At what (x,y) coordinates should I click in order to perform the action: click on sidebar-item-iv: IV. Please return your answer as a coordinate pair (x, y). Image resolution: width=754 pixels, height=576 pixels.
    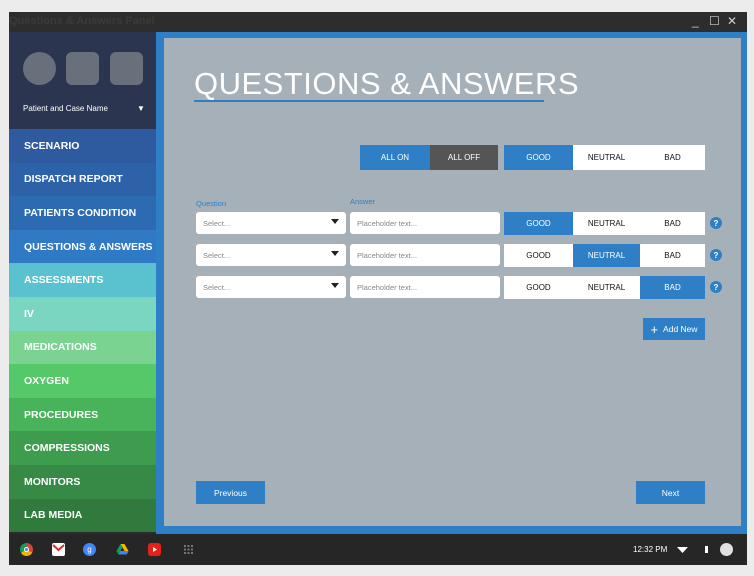
    Looking at the image, I should click on (82, 313).